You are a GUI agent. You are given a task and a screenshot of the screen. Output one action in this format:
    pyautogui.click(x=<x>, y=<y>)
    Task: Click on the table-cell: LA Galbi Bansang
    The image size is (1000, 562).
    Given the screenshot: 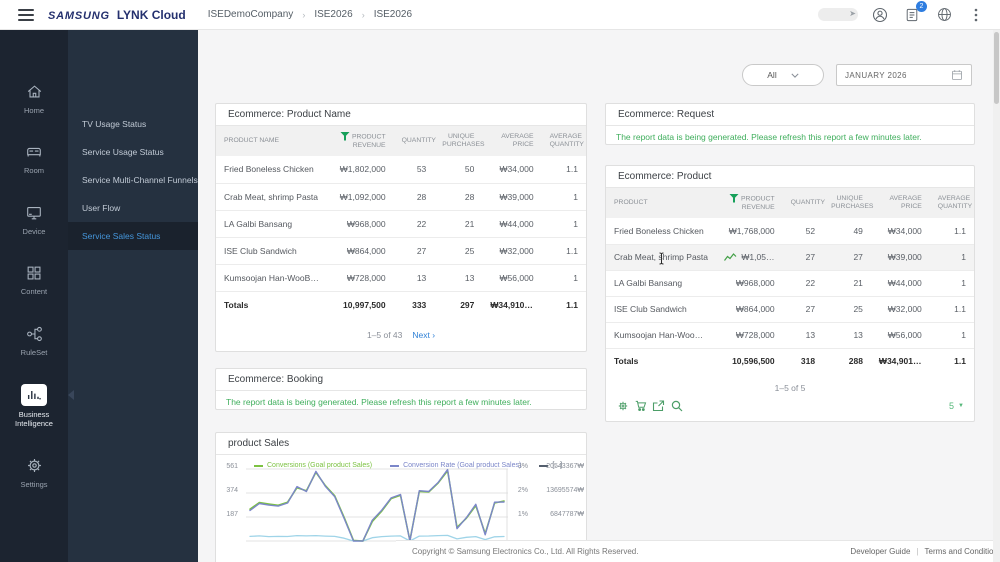 What is the action you would take?
    pyautogui.click(x=271, y=224)
    